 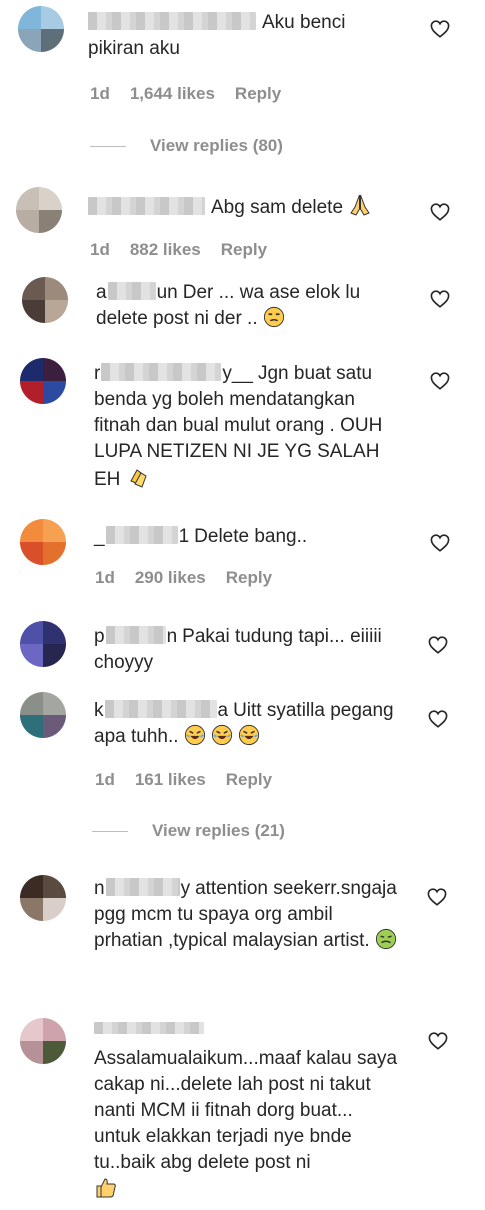 What do you see at coordinates (170, 780) in the screenshot?
I see `like-count: 161 likes` at bounding box center [170, 780].